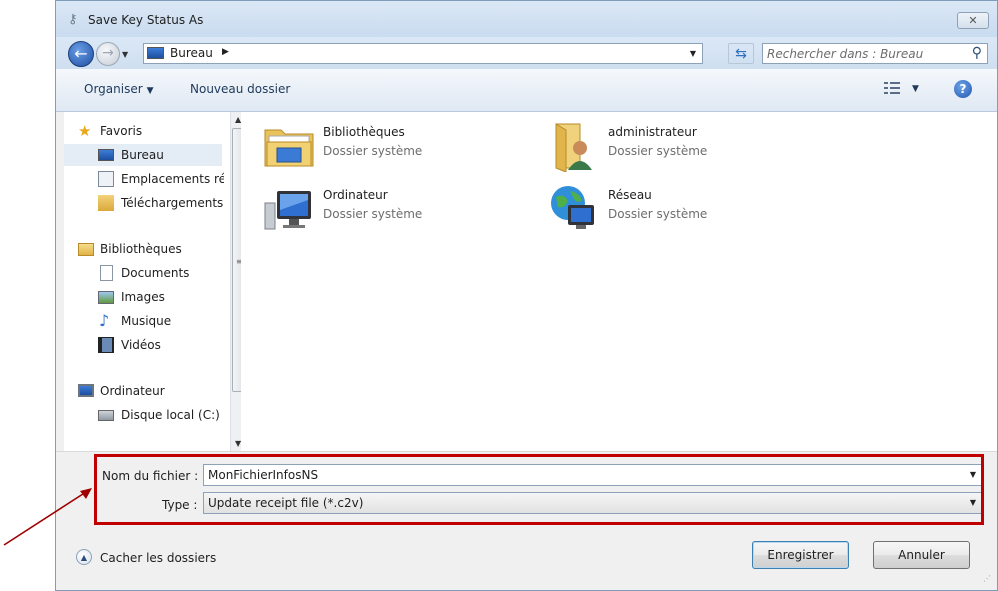  What do you see at coordinates (153, 131) in the screenshot?
I see `sidebar-favorites-header: ★ Favoris` at bounding box center [153, 131].